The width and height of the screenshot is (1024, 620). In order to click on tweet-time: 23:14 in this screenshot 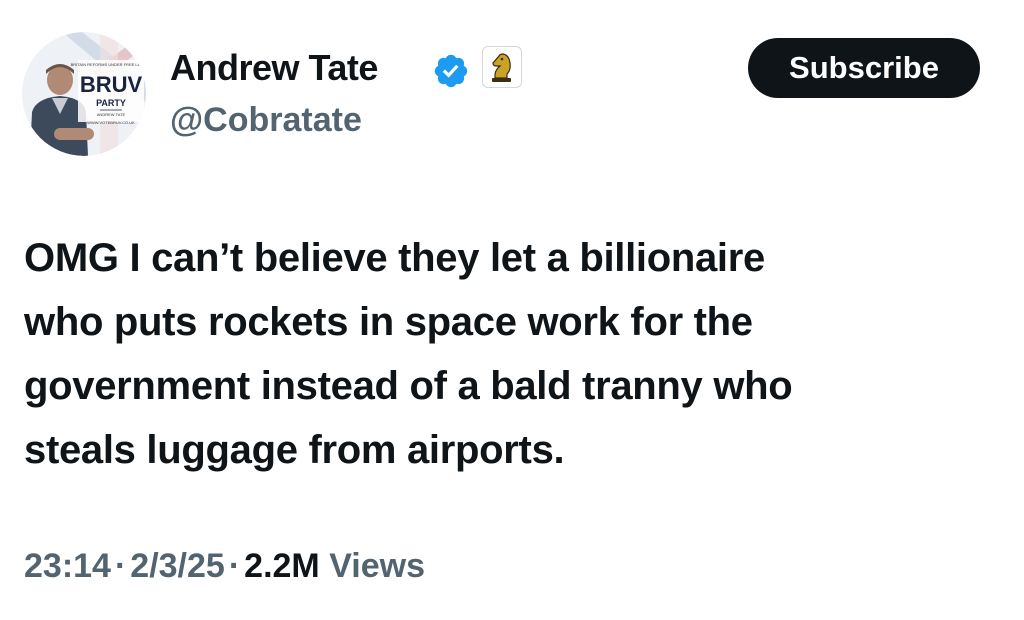, I will do `click(67, 566)`.